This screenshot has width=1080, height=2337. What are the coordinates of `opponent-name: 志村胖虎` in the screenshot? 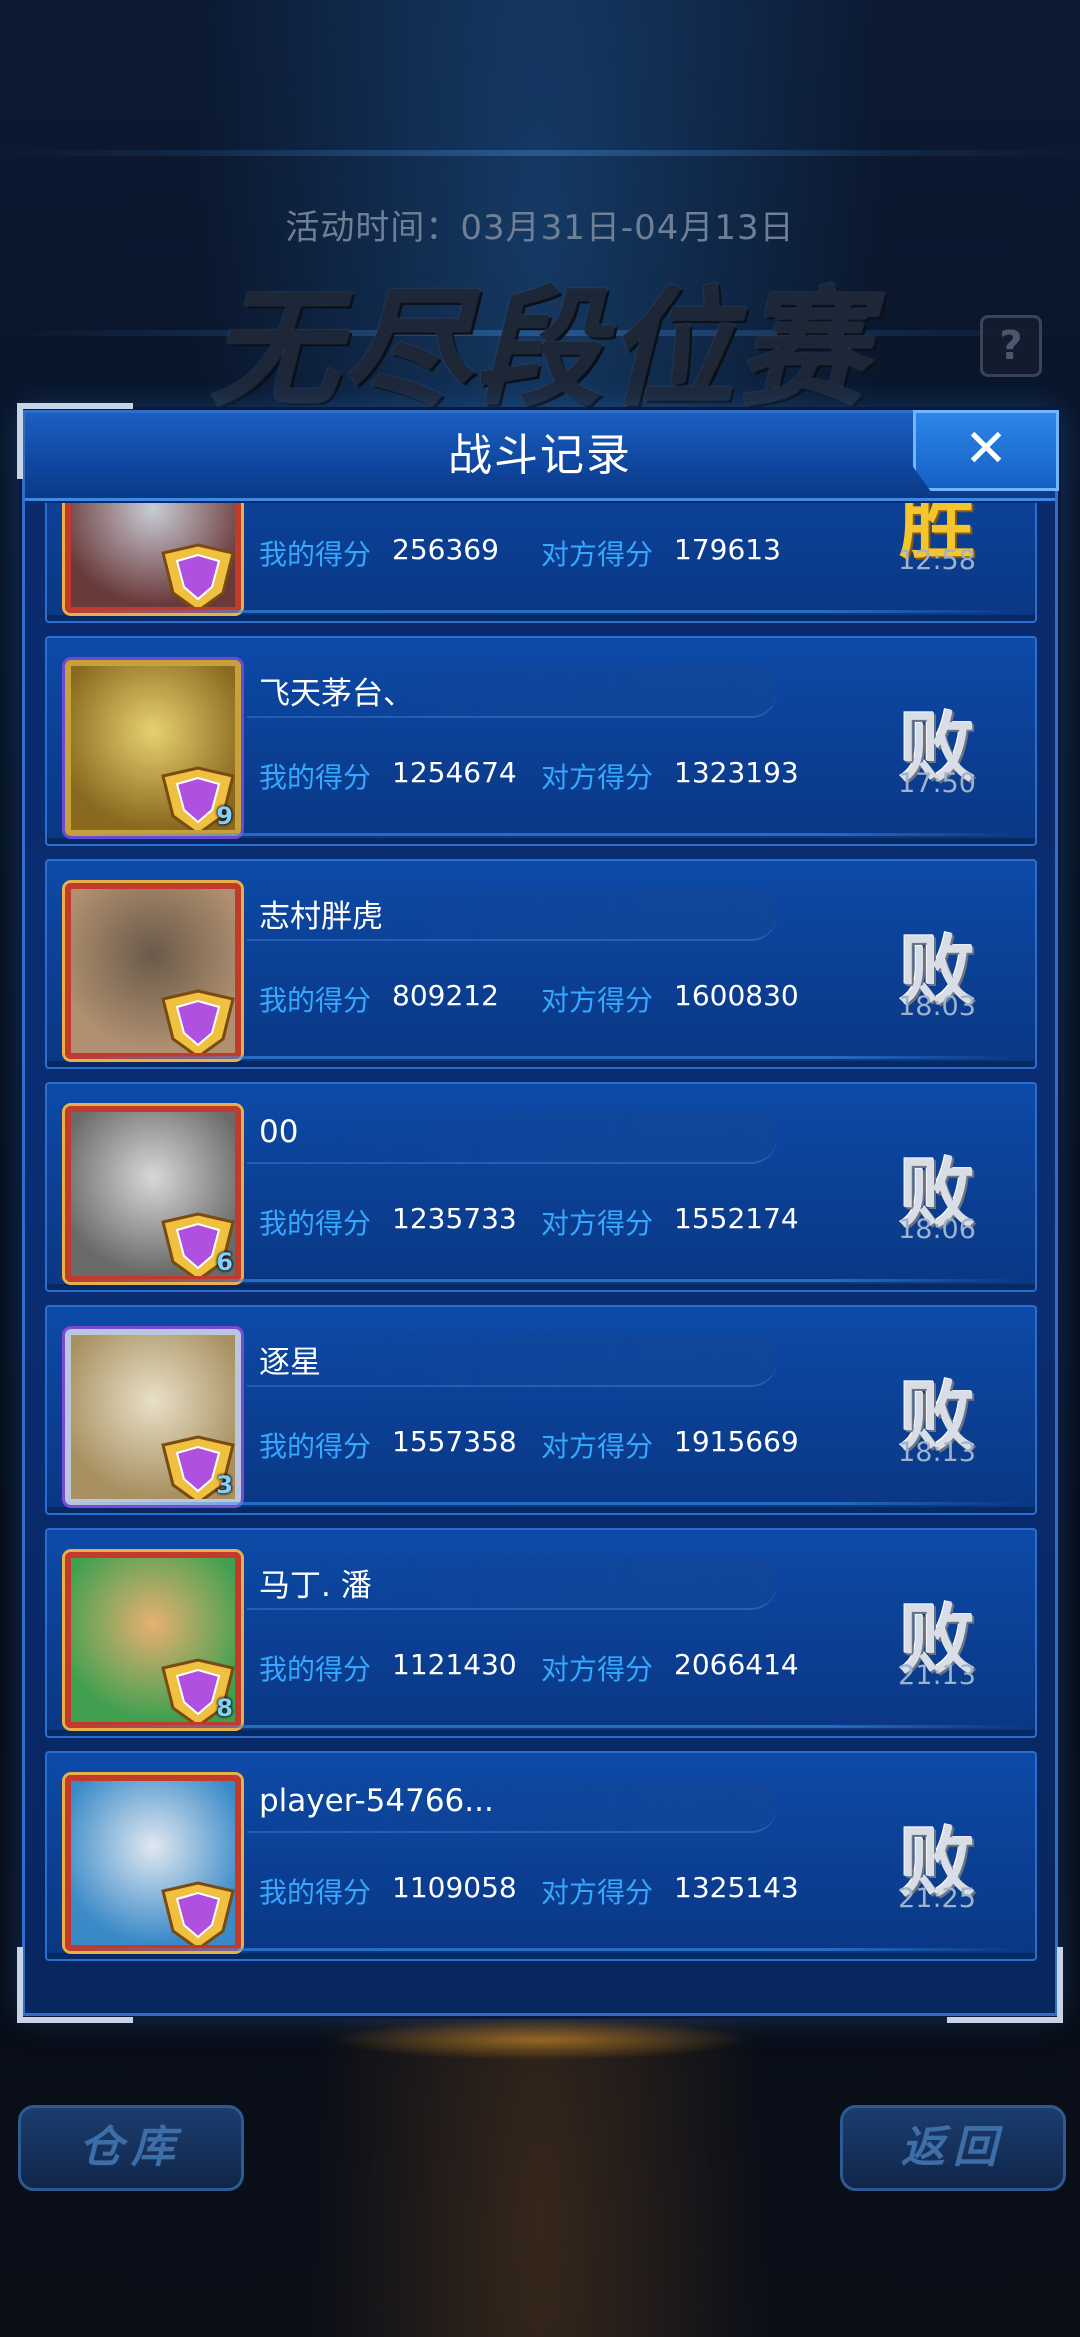 It's located at (321, 917).